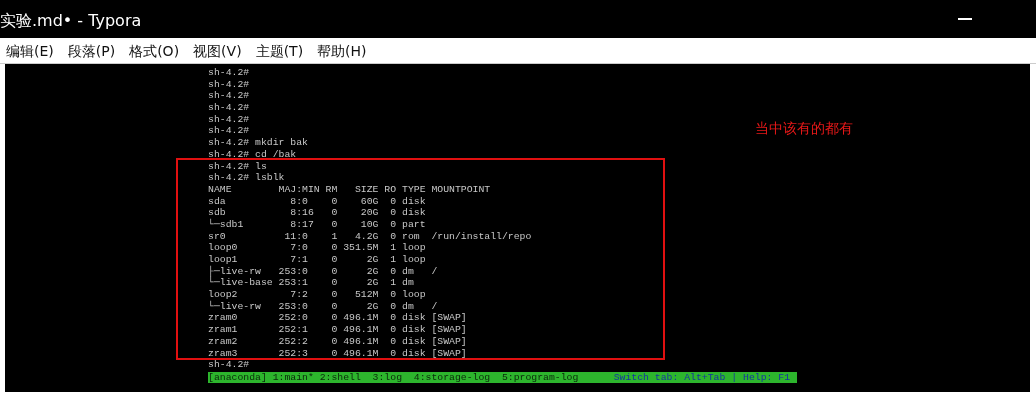 This screenshot has width=1036, height=400. Describe the element at coordinates (702, 377) in the screenshot. I see `status-help: Switch tab: Alt+Tab | Help: F1` at that location.